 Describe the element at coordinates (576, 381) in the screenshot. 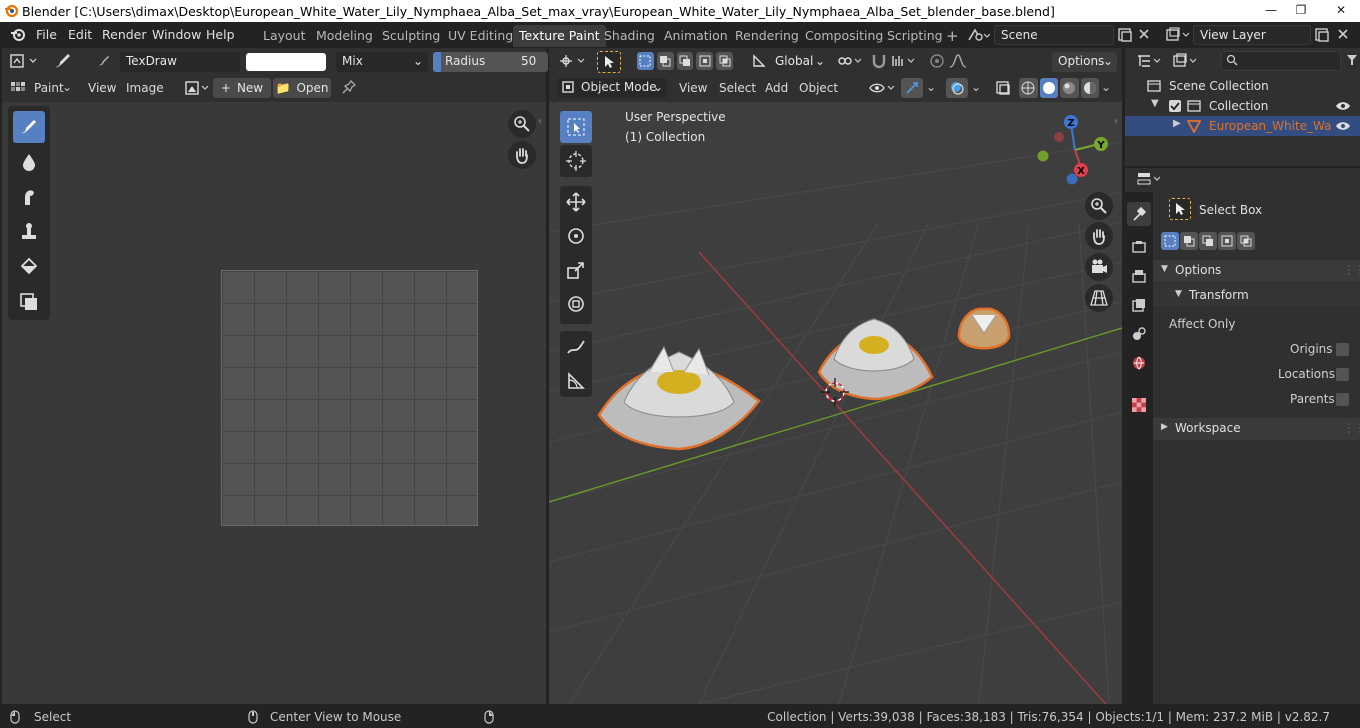

I see `measure-tool` at that location.